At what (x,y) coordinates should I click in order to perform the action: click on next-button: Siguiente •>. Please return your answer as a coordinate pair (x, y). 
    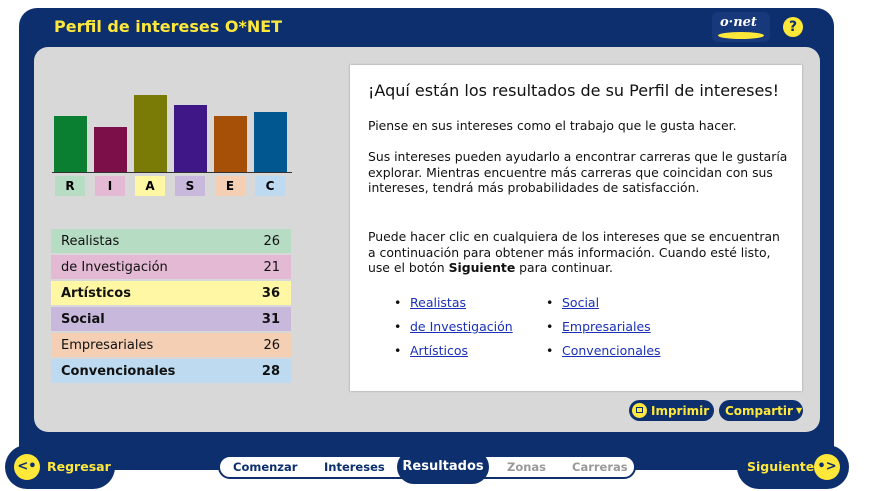
    Looking at the image, I should click on (793, 467).